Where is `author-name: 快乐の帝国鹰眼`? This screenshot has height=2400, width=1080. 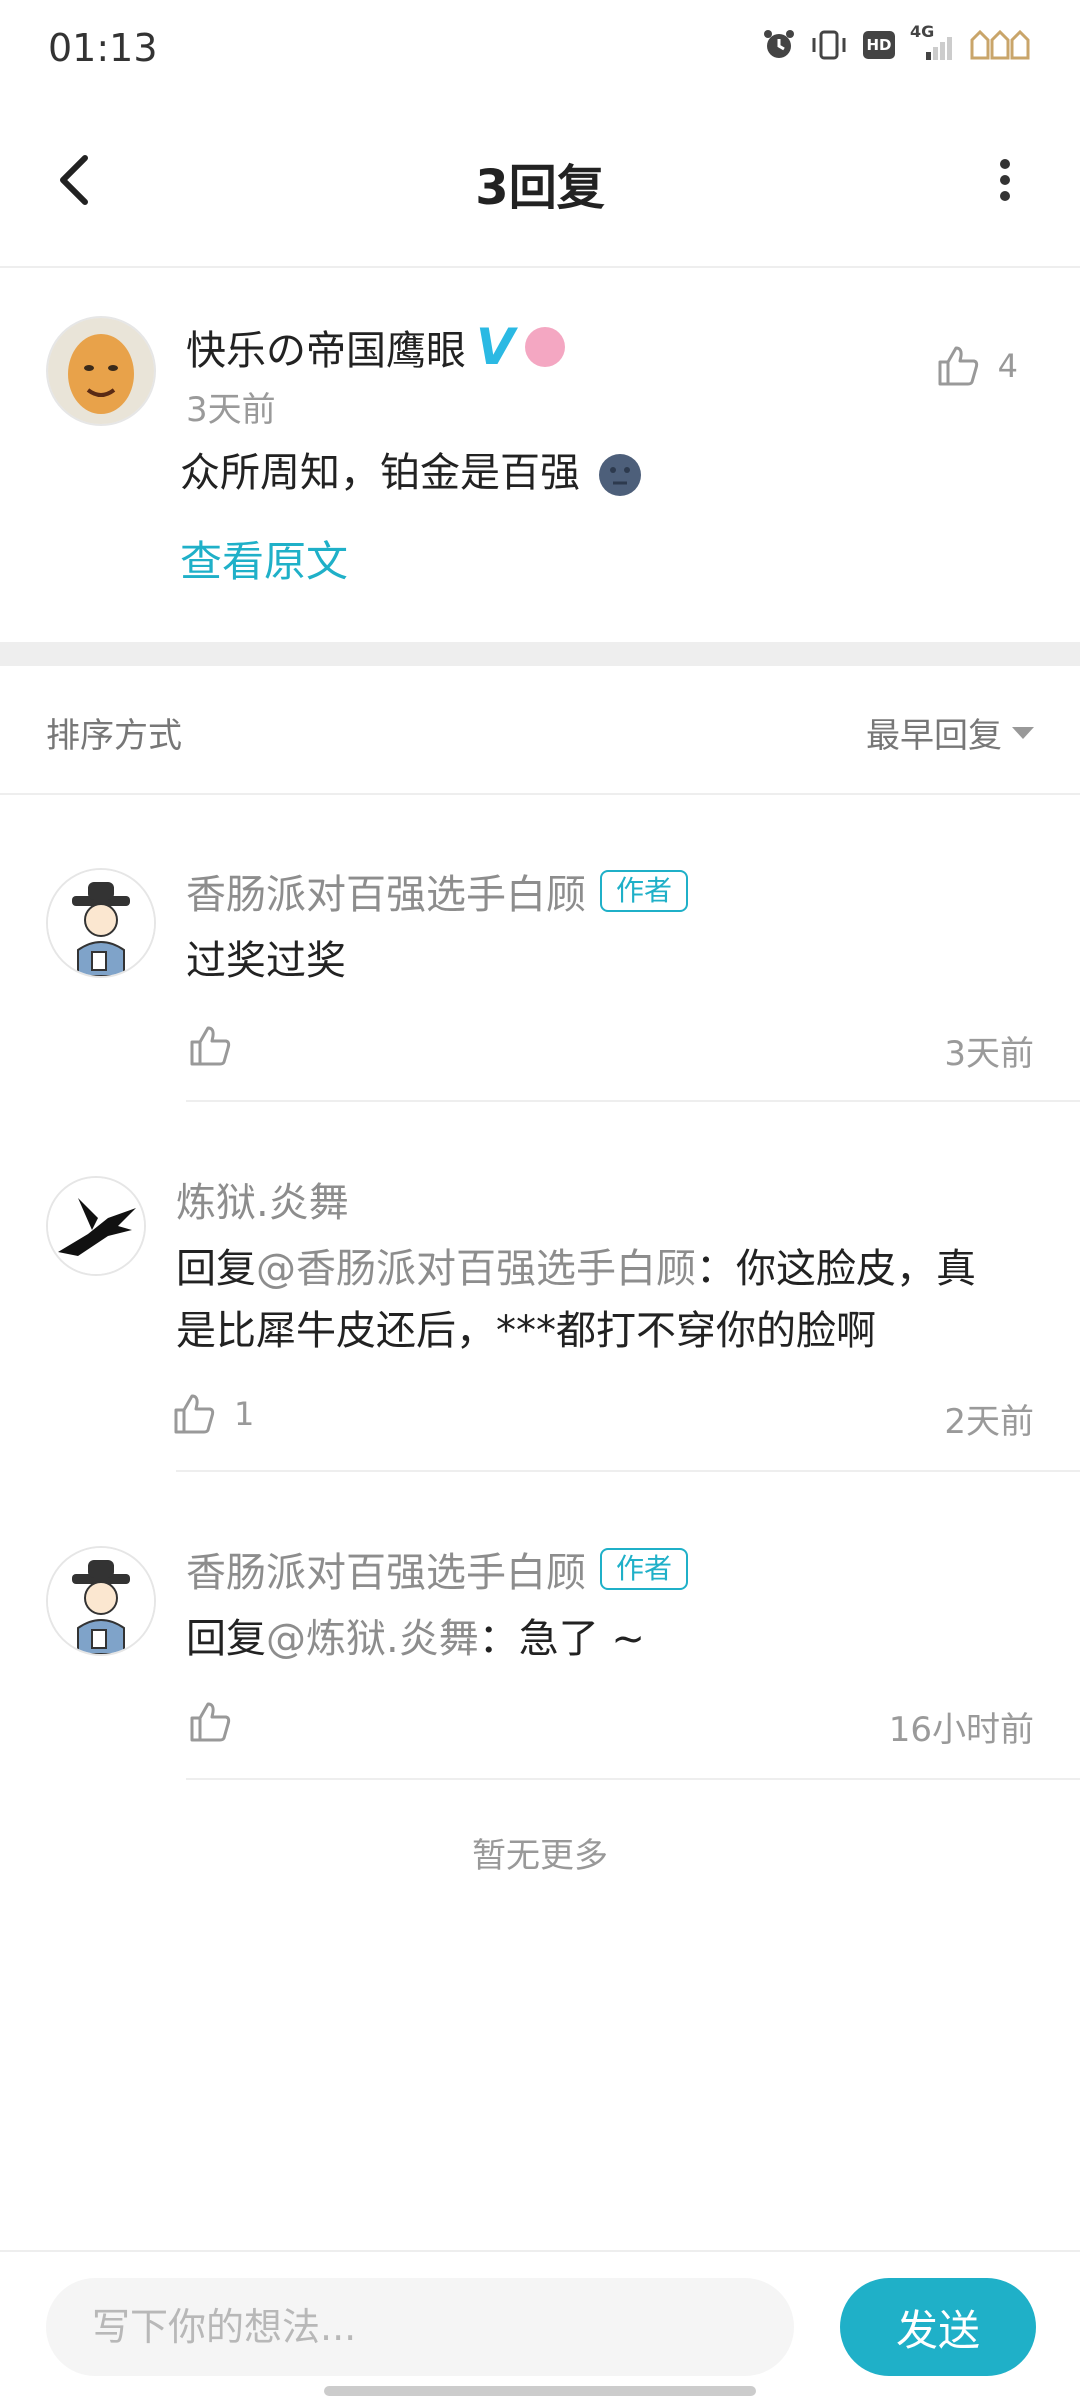 author-name: 快乐の帝国鹰眼 is located at coordinates (326, 347).